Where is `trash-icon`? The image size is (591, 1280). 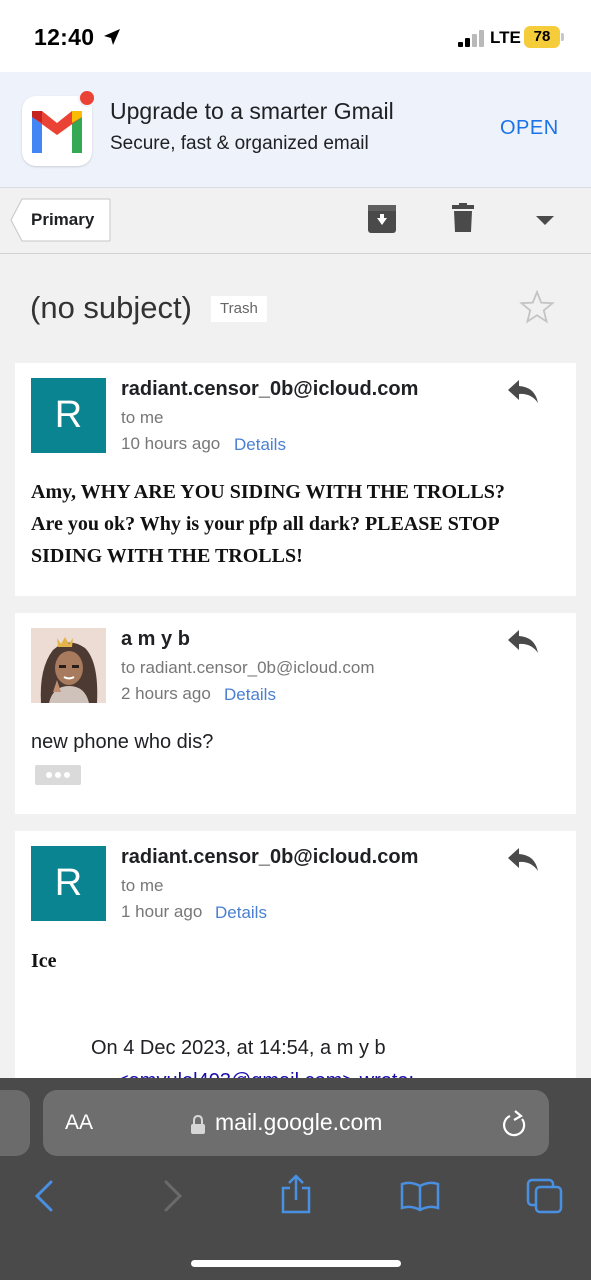 trash-icon is located at coordinates (463, 218).